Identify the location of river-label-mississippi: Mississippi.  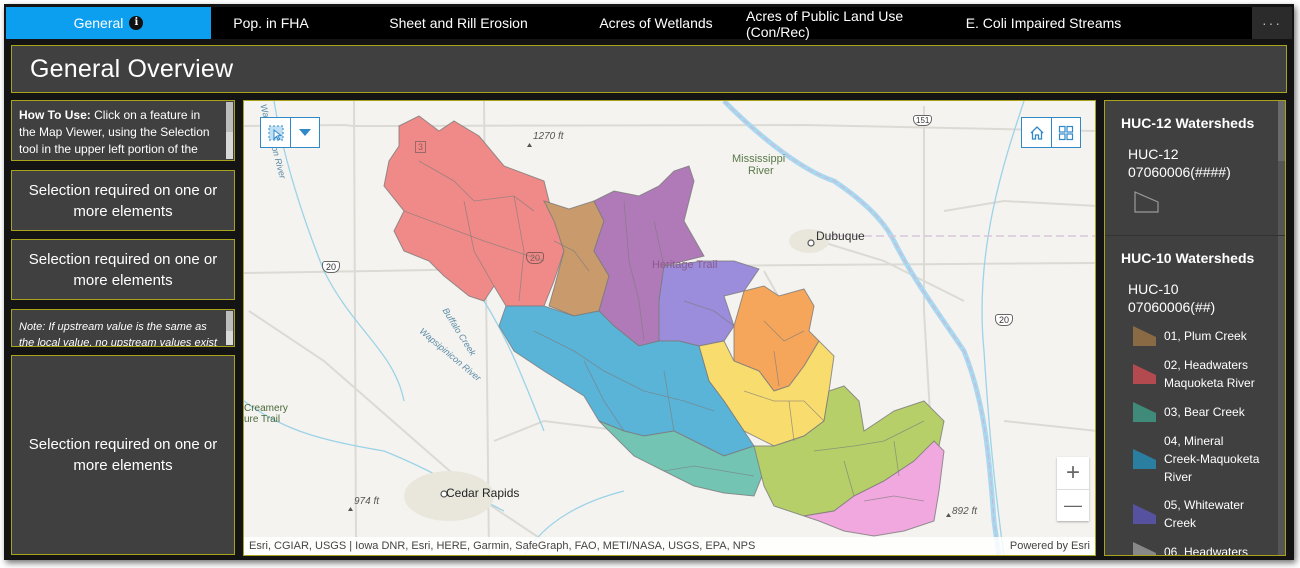
(759, 159).